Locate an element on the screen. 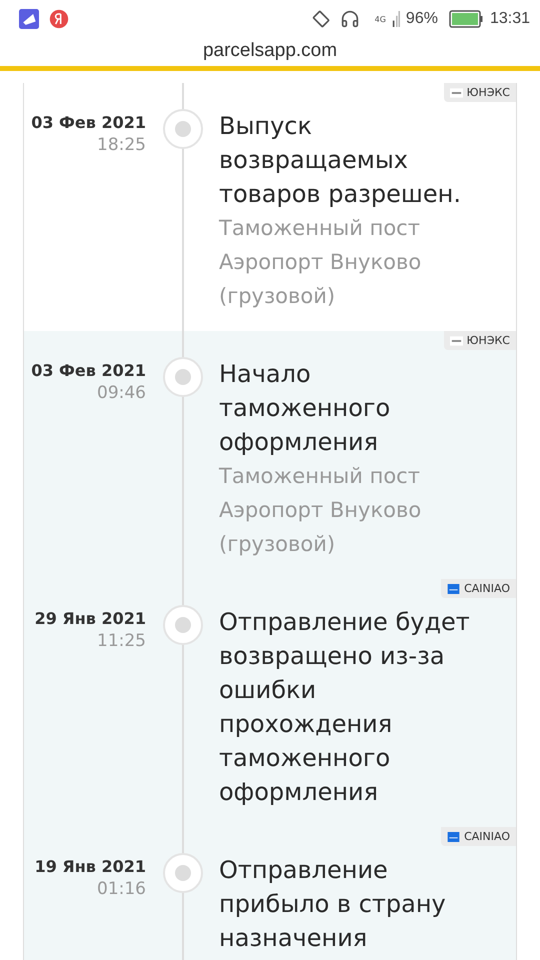  battery-icon is located at coordinates (466, 19).